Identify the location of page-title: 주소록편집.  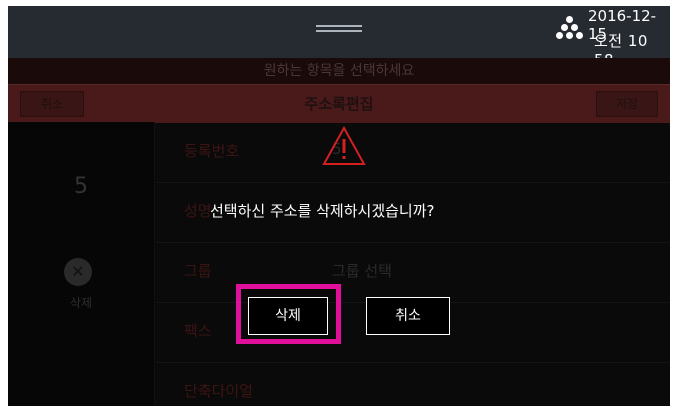
(339, 104).